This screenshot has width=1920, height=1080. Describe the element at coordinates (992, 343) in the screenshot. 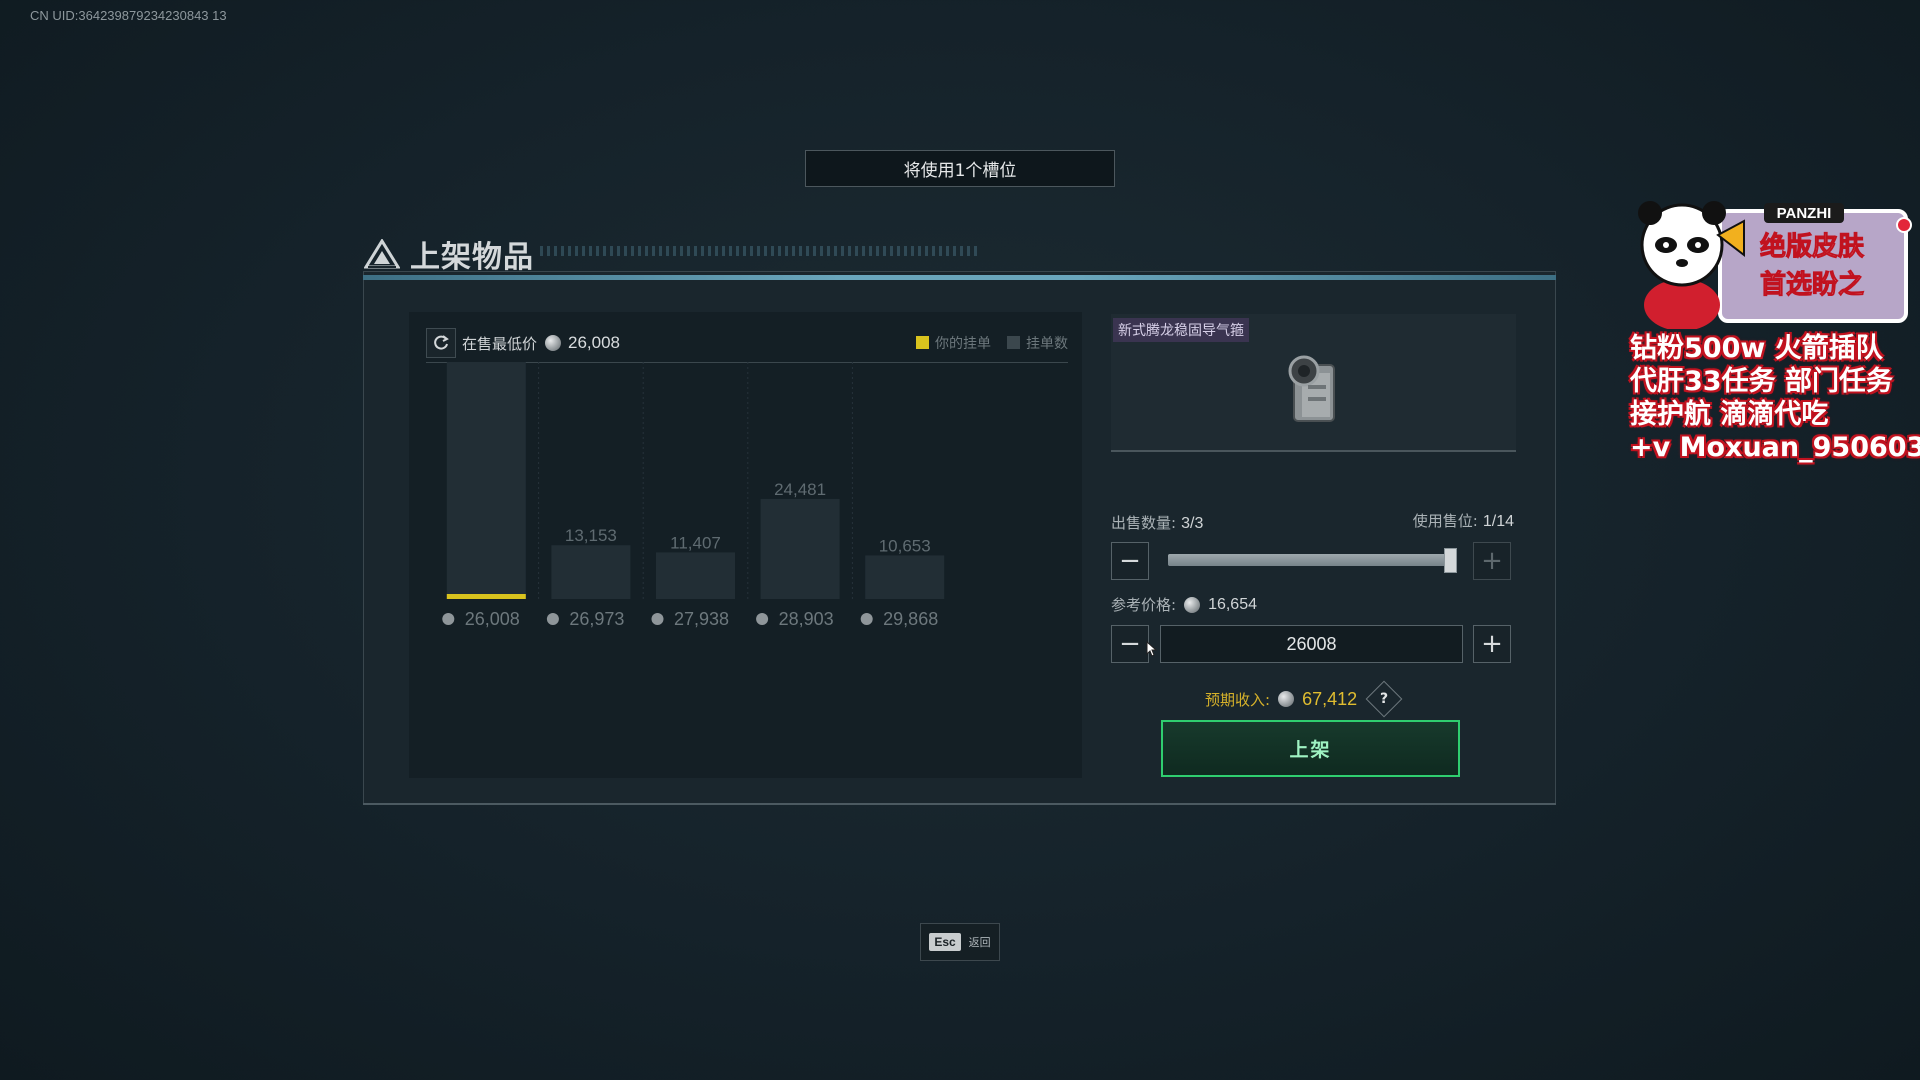

I see `chart-legend: 你的挂单 挂单数` at that location.